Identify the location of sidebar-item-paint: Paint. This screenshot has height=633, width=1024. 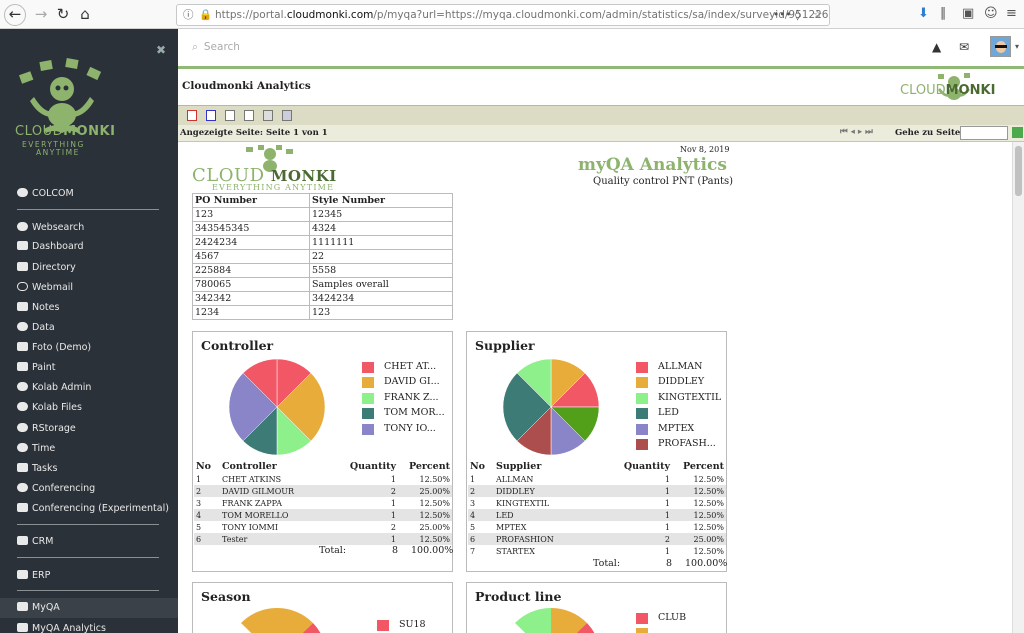
(36, 367).